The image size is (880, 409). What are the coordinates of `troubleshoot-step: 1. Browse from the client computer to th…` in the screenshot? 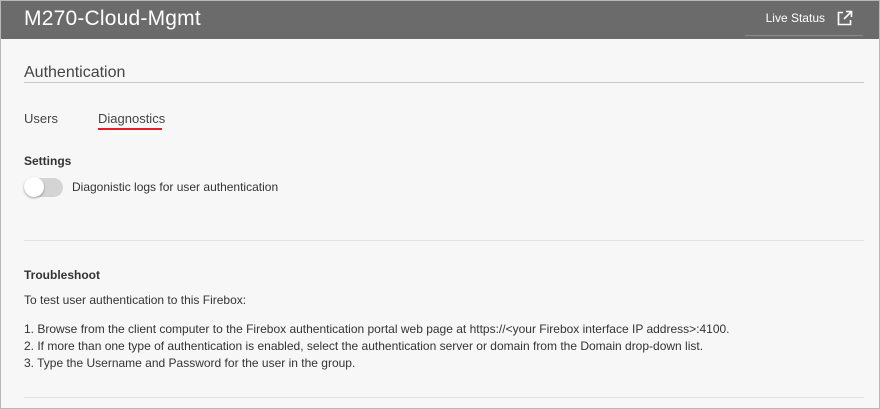 It's located at (377, 329).